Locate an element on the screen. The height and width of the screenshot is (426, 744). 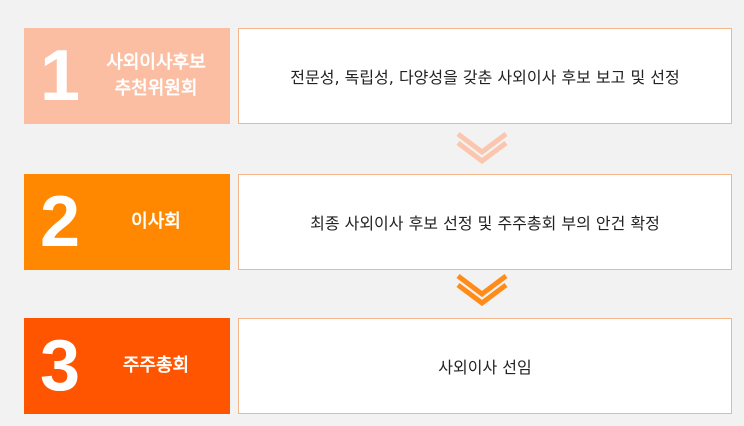
step-3-number: 3 is located at coordinates (60, 366).